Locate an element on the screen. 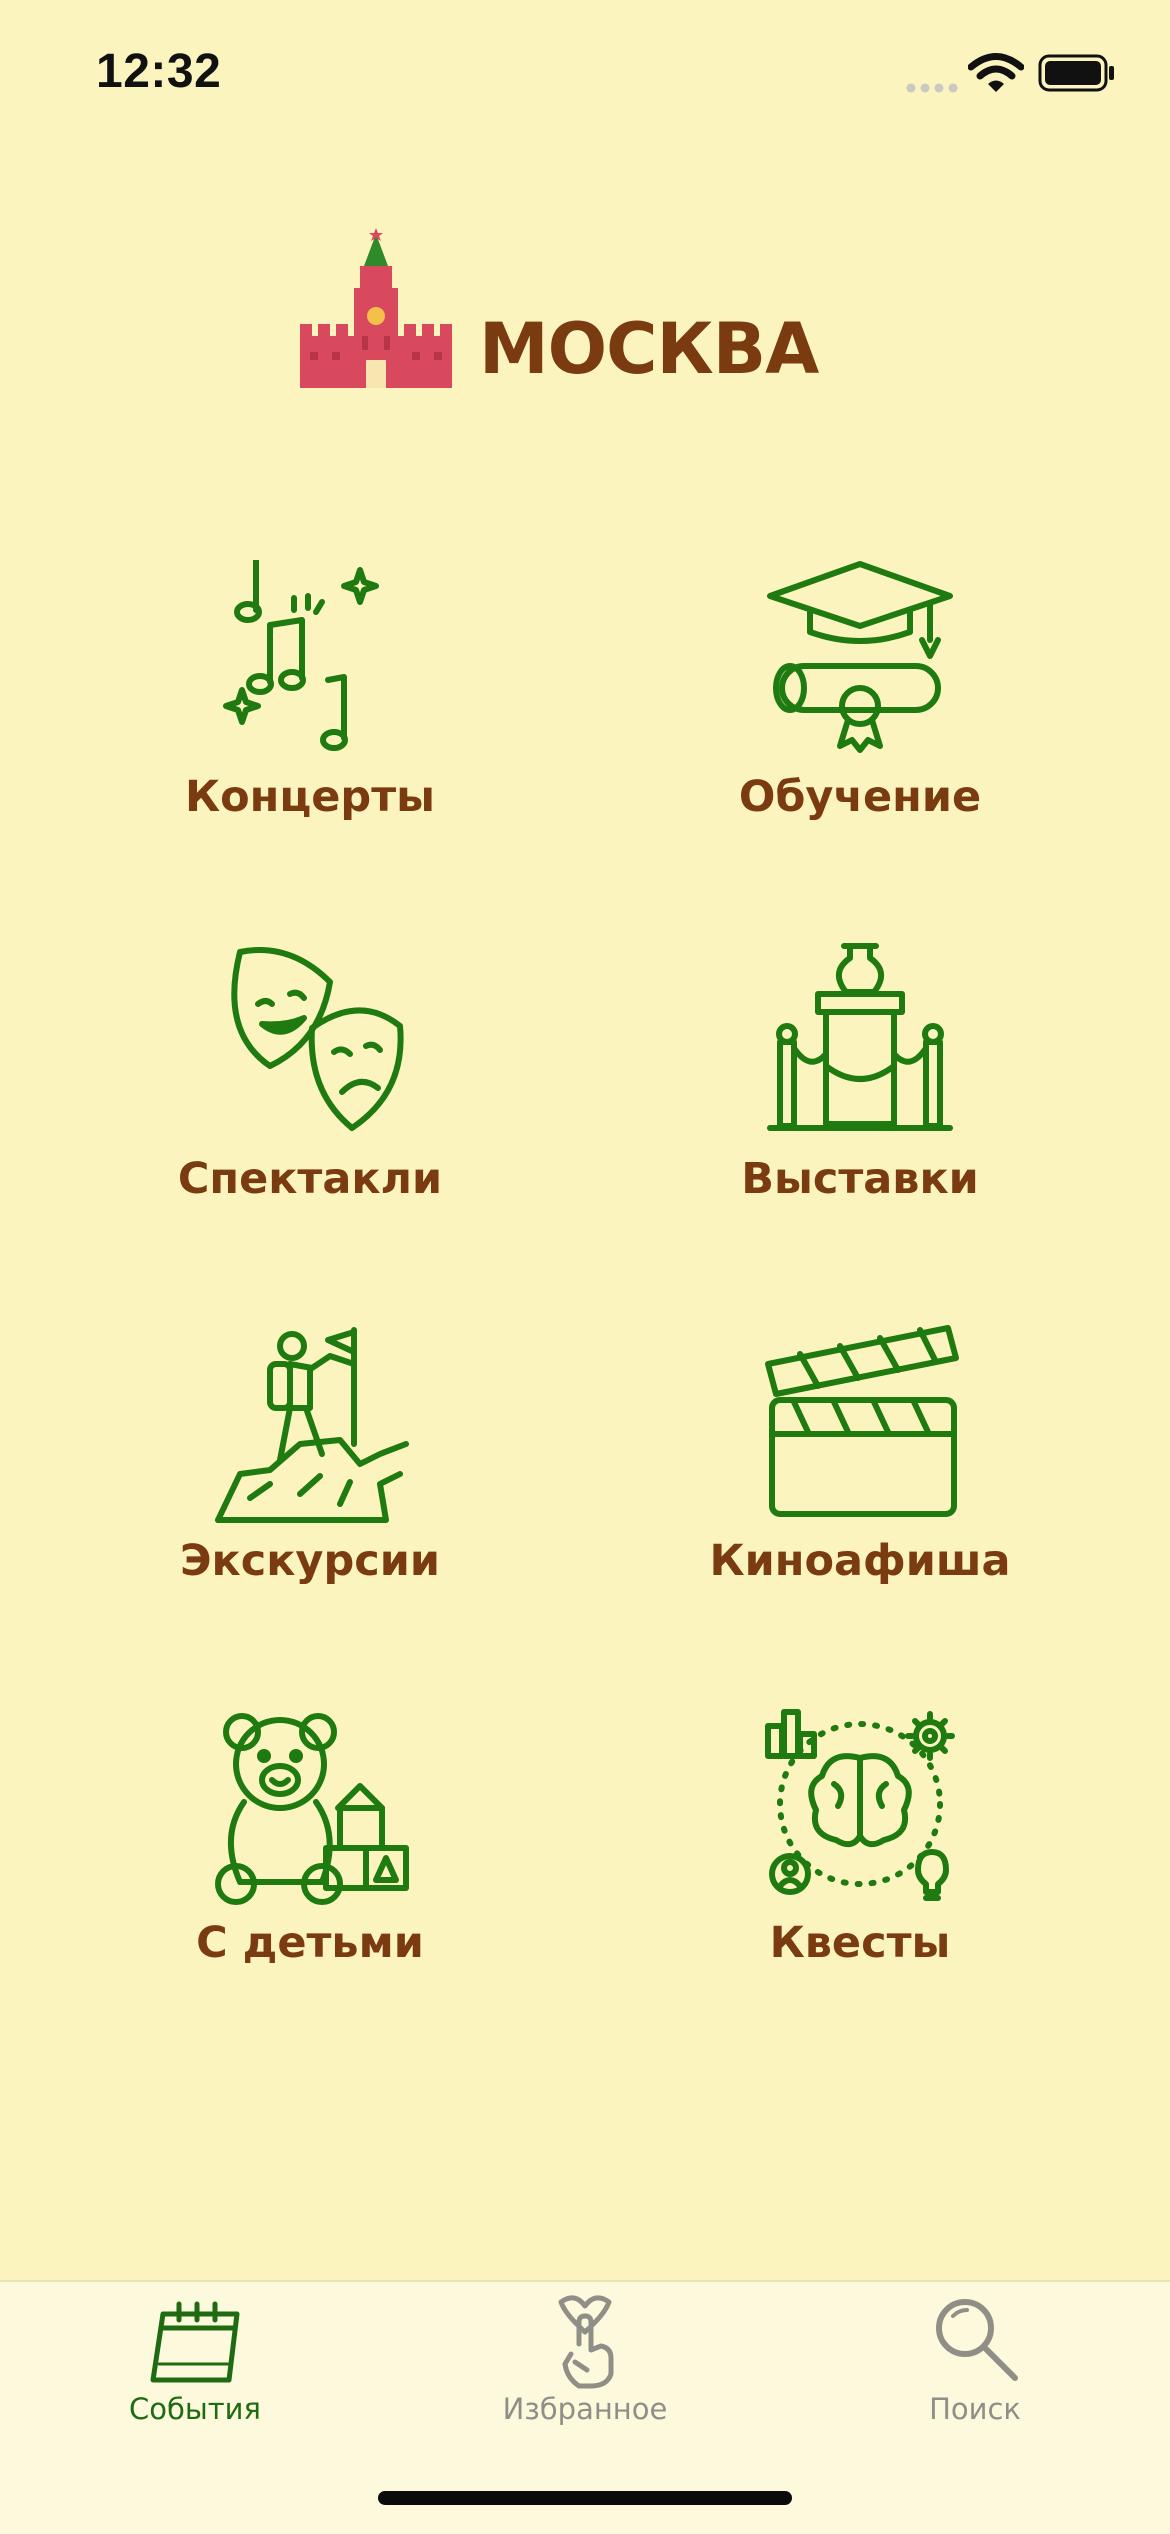  calendar-icon is located at coordinates (195, 2342).